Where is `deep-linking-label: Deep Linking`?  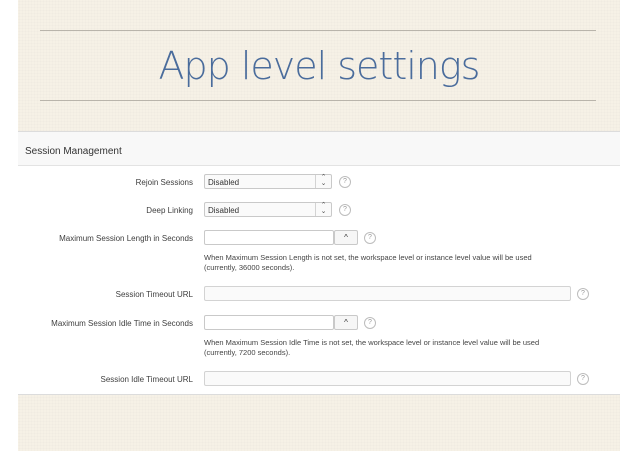
deep-linking-label: Deep Linking is located at coordinates (169, 210).